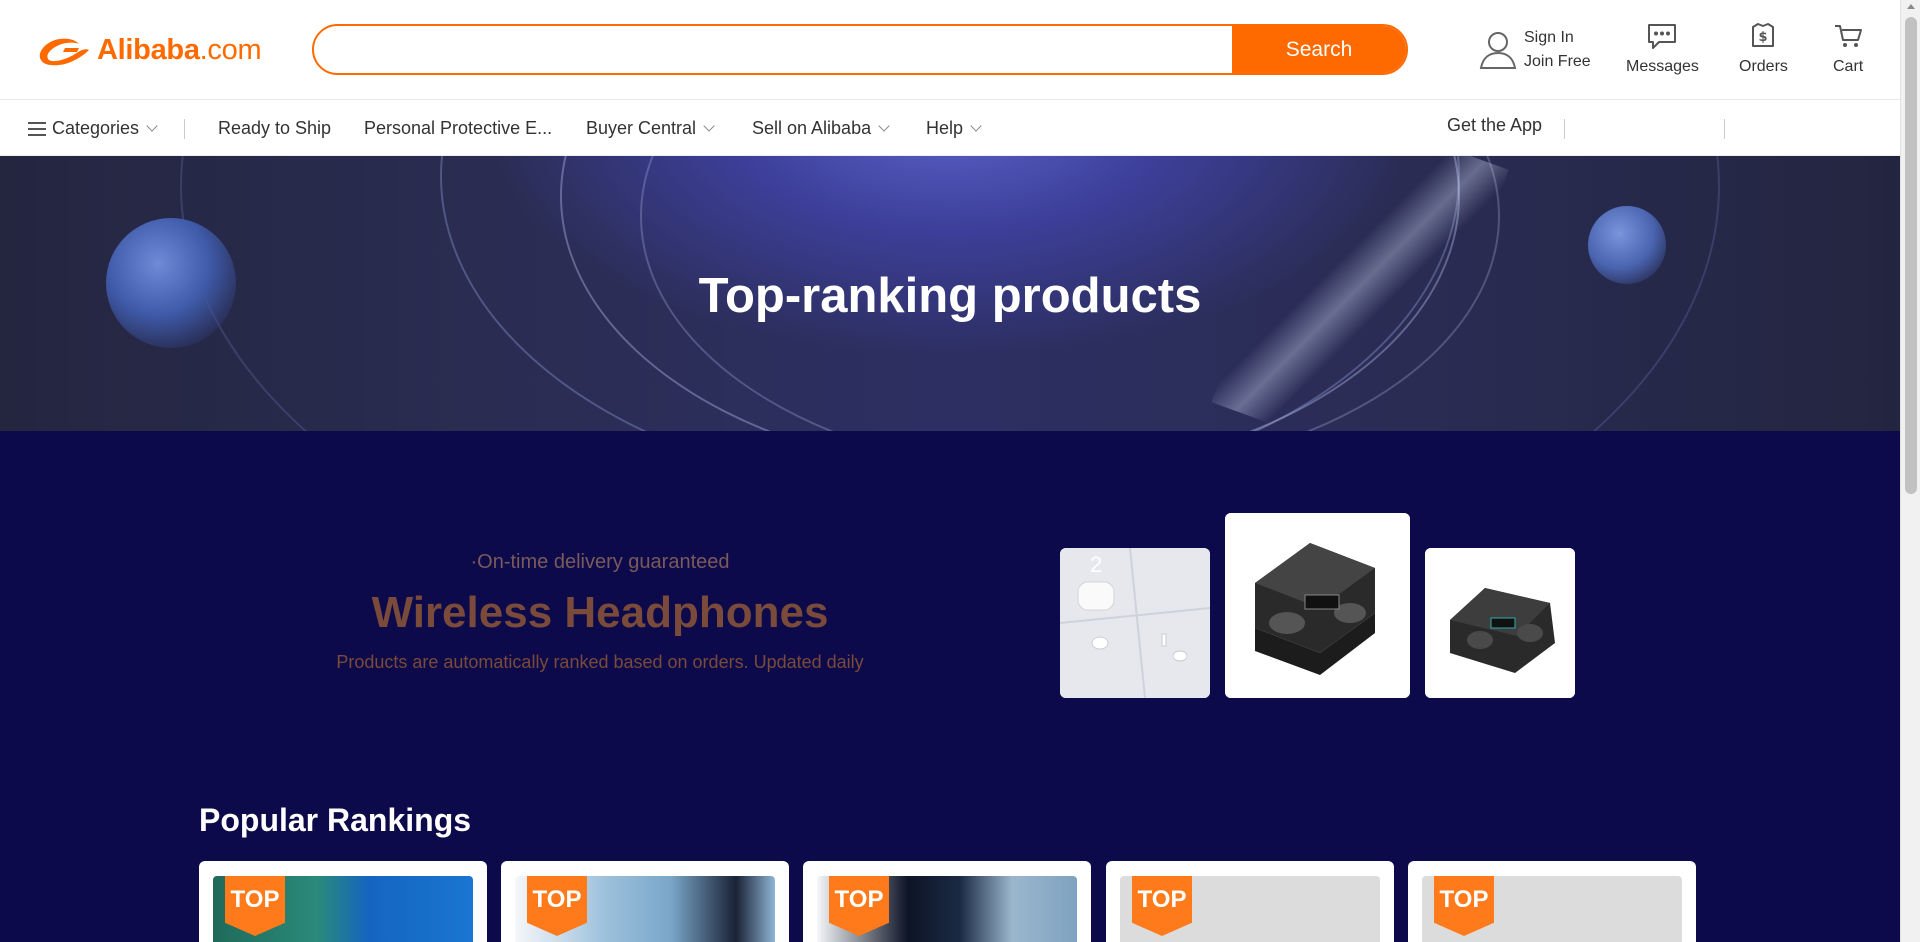  I want to click on scrollbar-thumb, so click(1911, 255).